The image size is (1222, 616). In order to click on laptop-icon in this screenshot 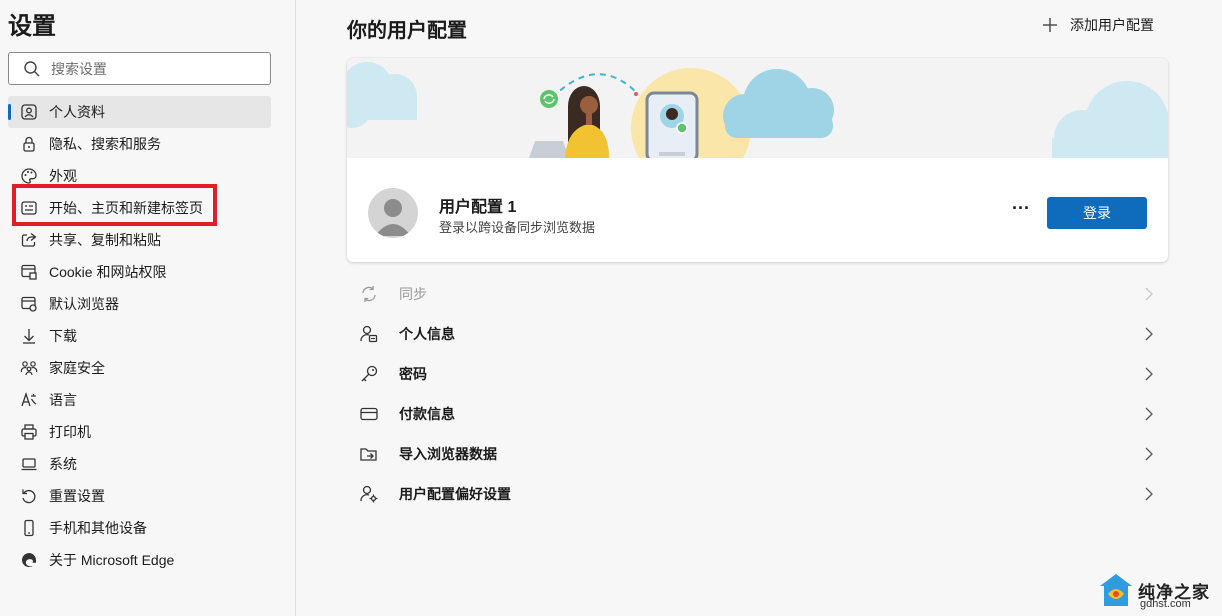, I will do `click(29, 464)`.